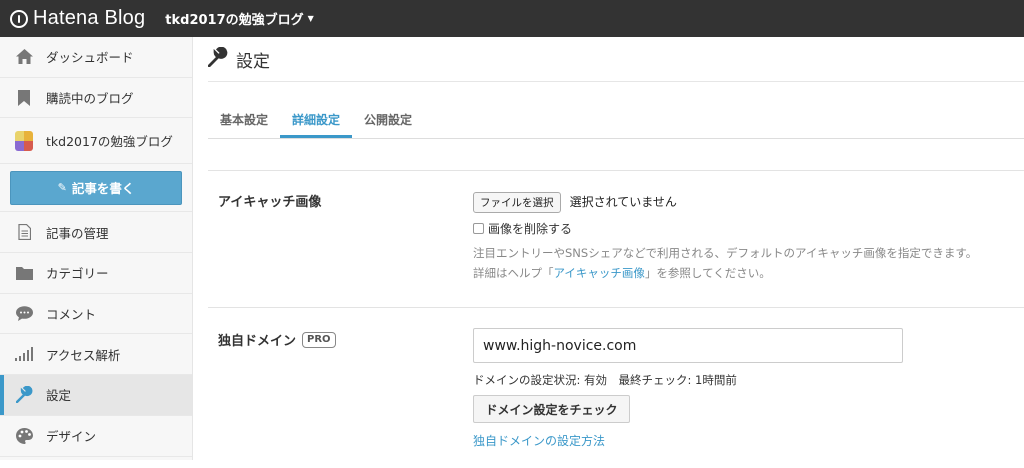  What do you see at coordinates (19, 18) in the screenshot?
I see `hatena-logo-icon` at bounding box center [19, 18].